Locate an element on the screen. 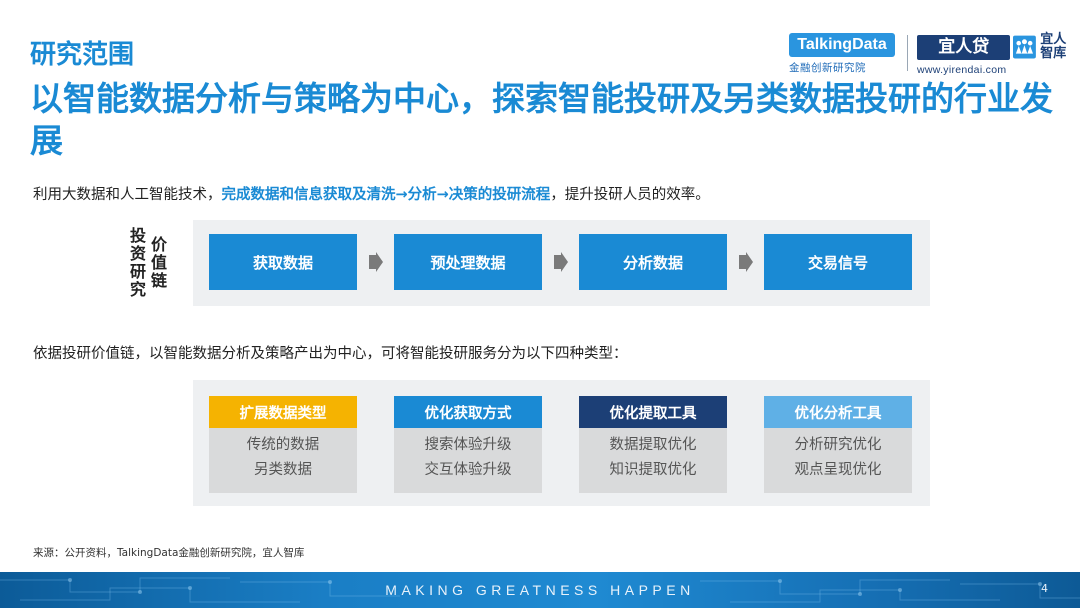 The image size is (1080, 608). type-card-data-types: 扩展数据类型 传统的数据 另类数据 is located at coordinates (283, 444).